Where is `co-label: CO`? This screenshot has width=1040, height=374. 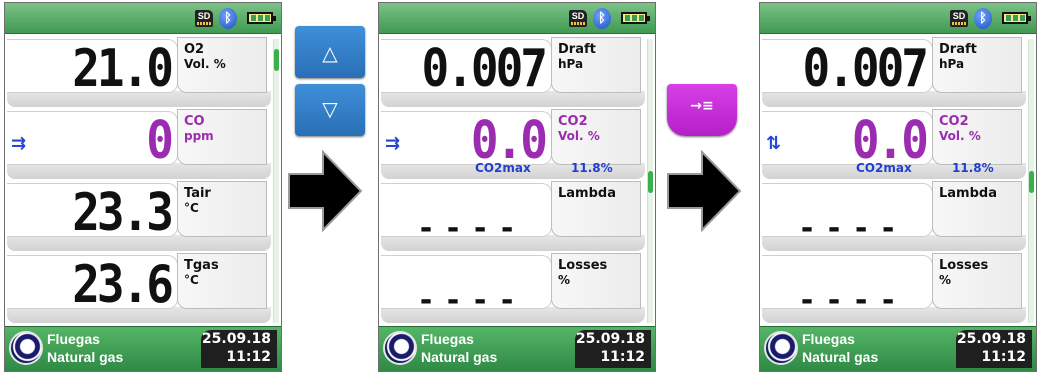 co-label: CO is located at coordinates (194, 121).